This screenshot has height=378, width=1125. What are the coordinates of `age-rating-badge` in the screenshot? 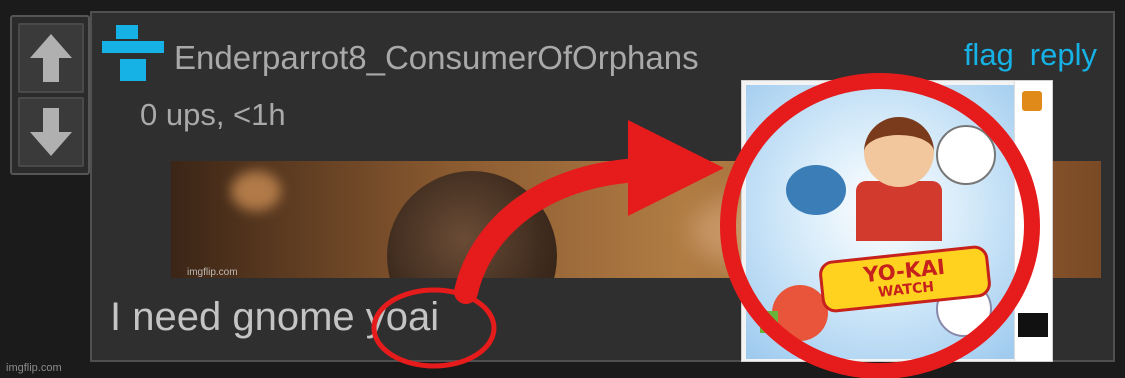 It's located at (769, 322).